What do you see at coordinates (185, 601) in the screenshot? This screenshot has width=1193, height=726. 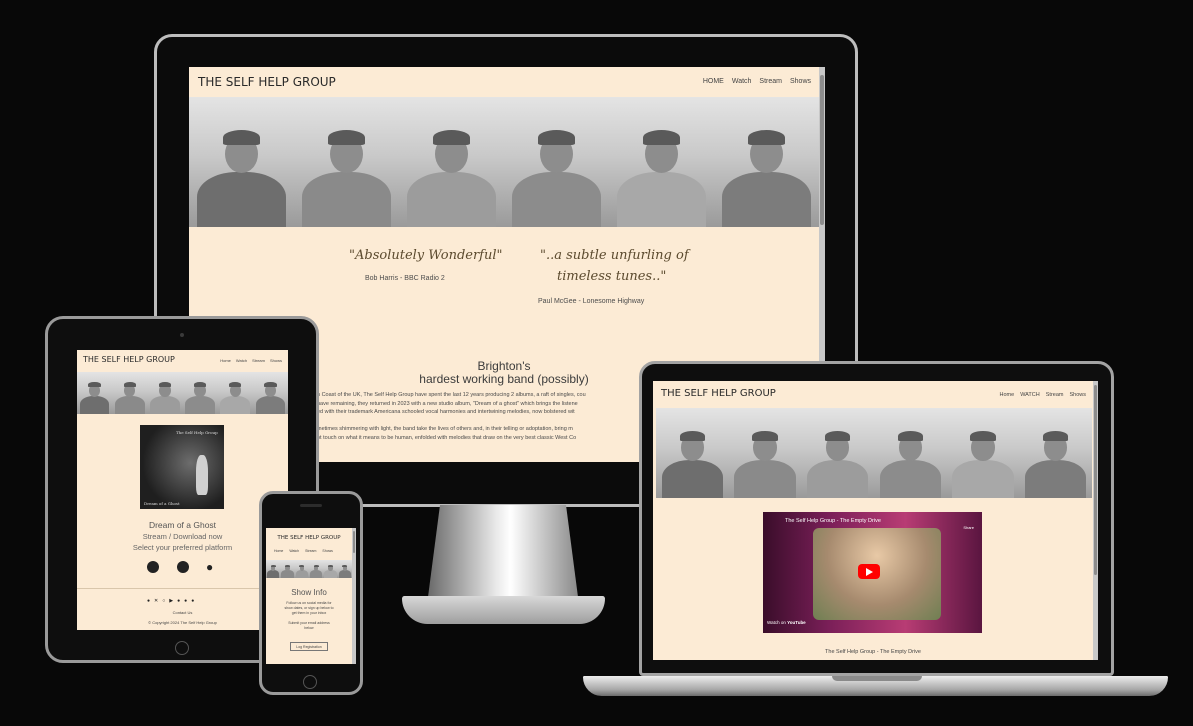 I see `stream-icon: ●` at bounding box center [185, 601].